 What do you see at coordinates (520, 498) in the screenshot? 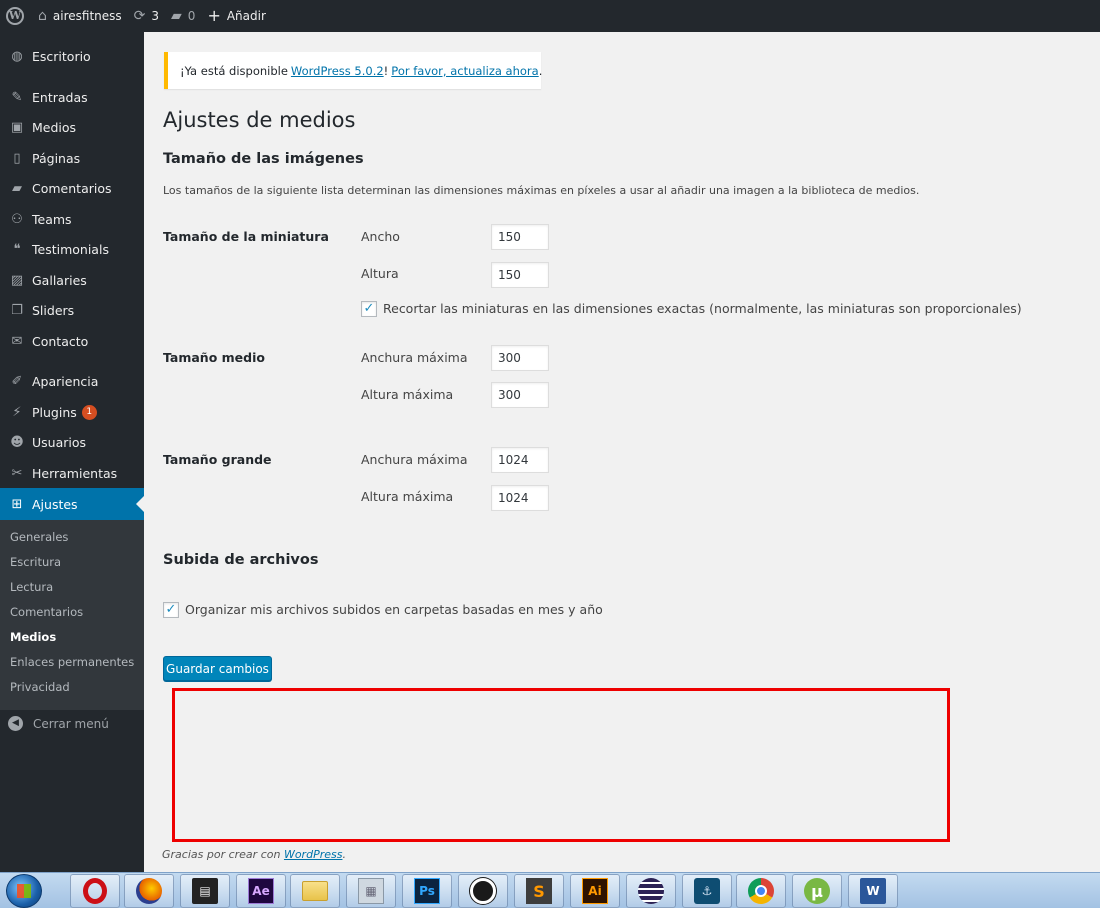
I see `large-height-input: 1024` at bounding box center [520, 498].